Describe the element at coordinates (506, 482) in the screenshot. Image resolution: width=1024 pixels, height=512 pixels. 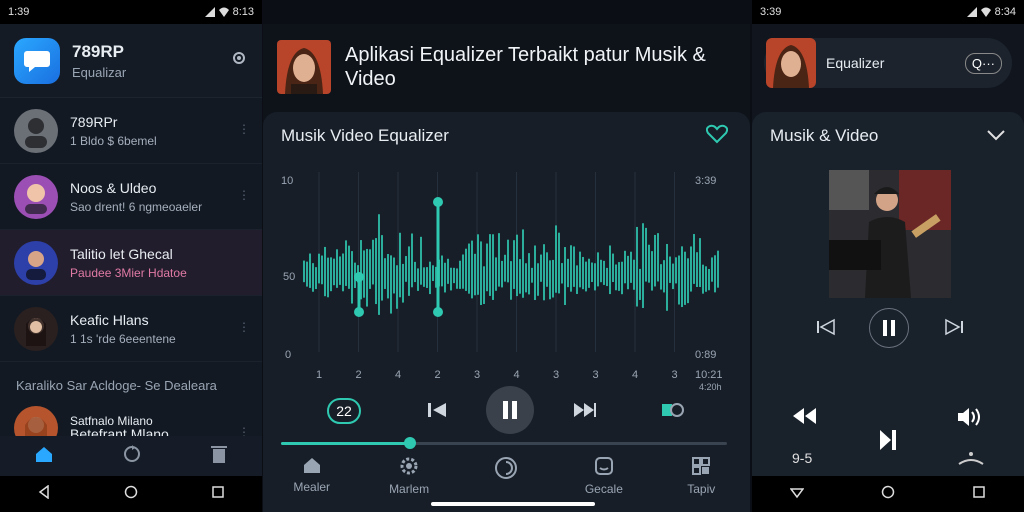
I see `tab-center` at that location.